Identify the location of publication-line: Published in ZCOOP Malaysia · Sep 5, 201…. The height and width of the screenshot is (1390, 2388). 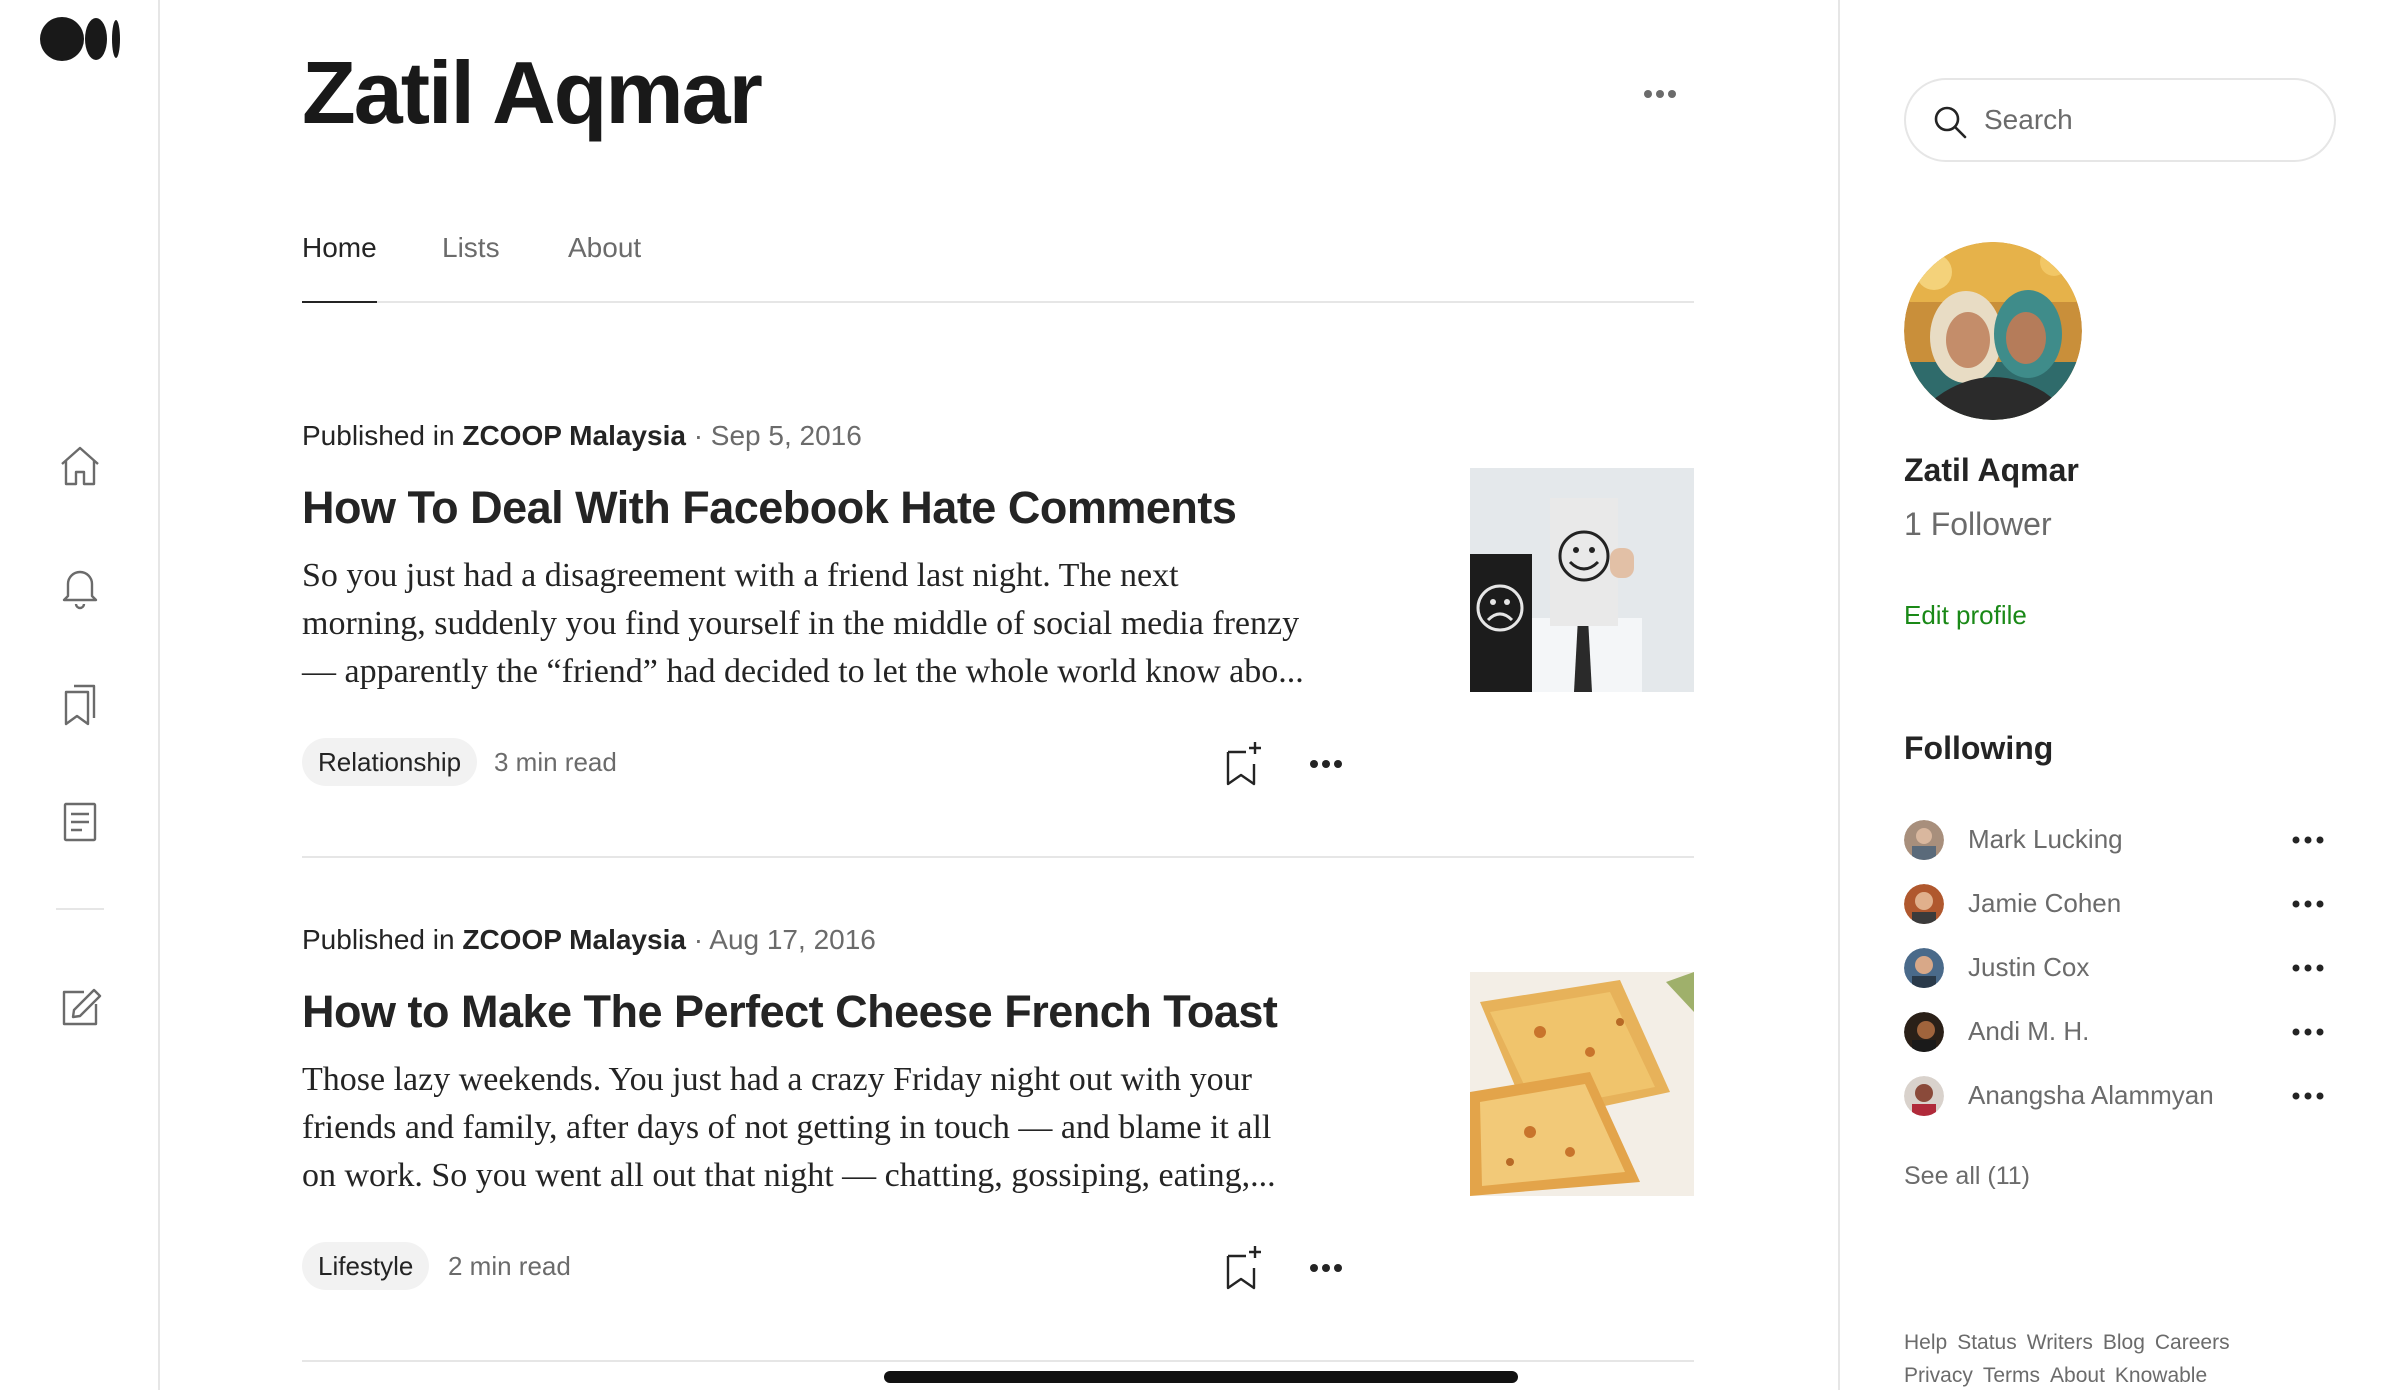
(582, 436).